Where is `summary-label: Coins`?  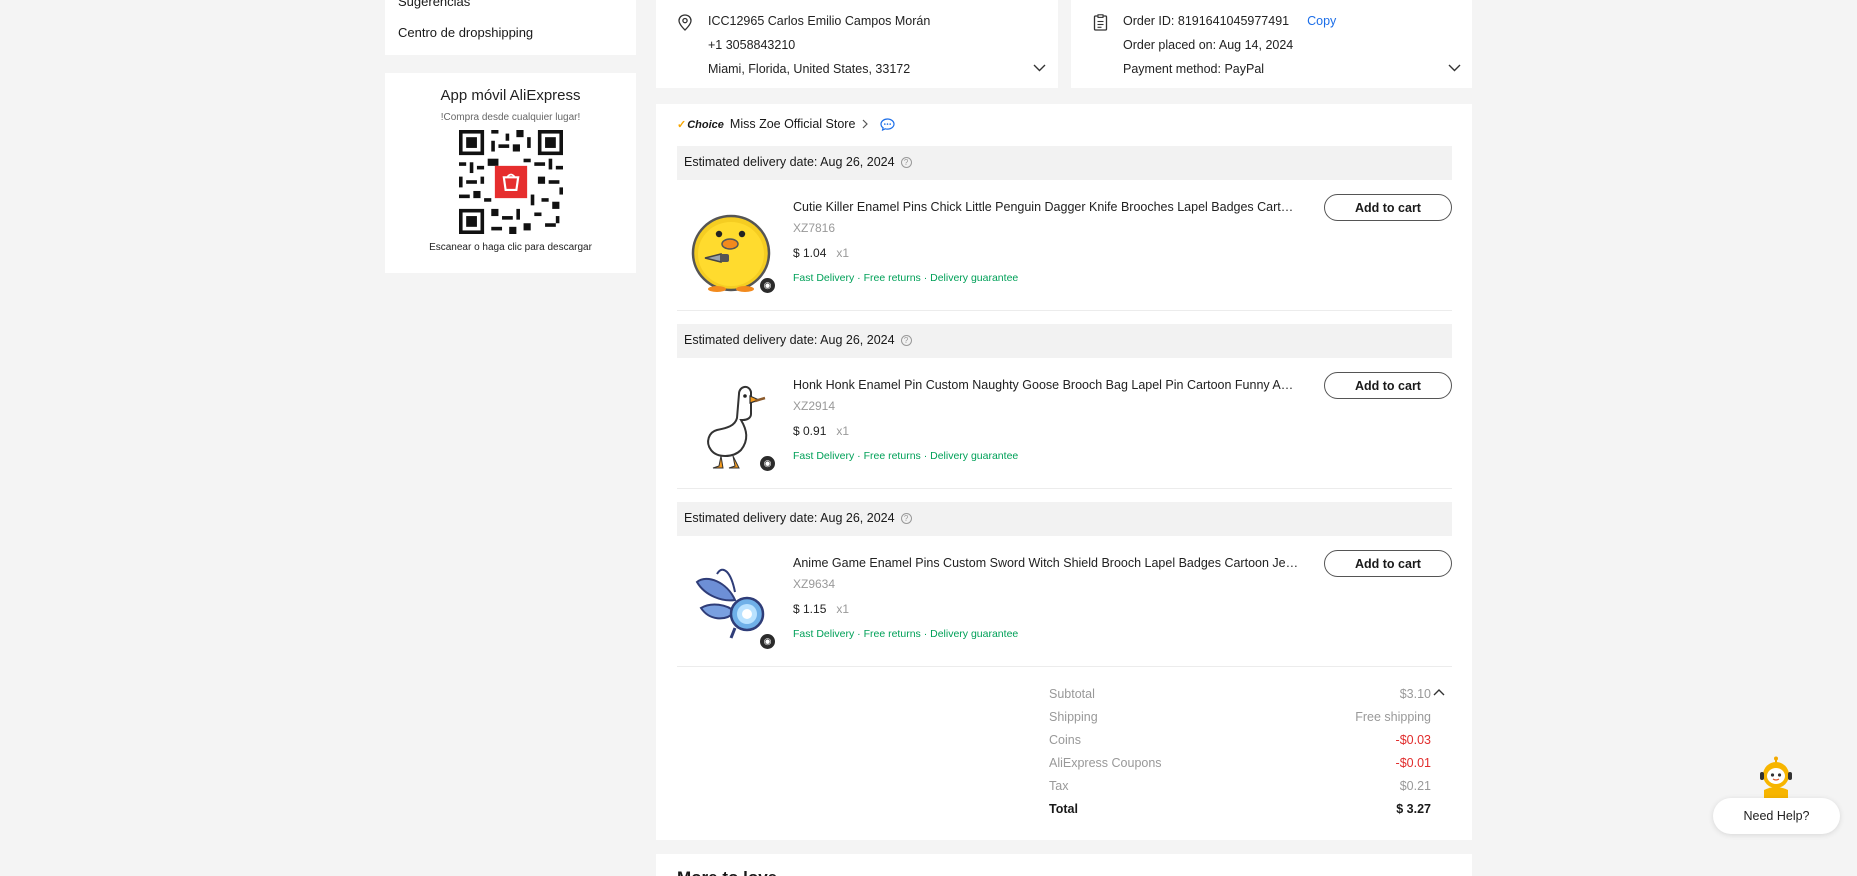
summary-label: Coins is located at coordinates (1065, 740).